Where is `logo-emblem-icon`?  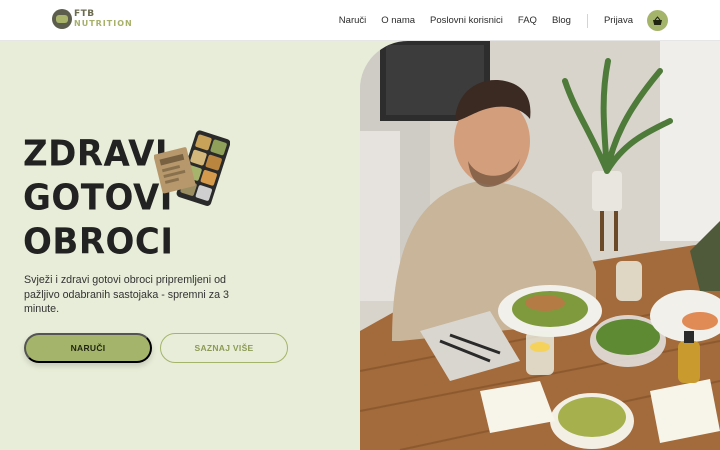 logo-emblem-icon is located at coordinates (62, 19).